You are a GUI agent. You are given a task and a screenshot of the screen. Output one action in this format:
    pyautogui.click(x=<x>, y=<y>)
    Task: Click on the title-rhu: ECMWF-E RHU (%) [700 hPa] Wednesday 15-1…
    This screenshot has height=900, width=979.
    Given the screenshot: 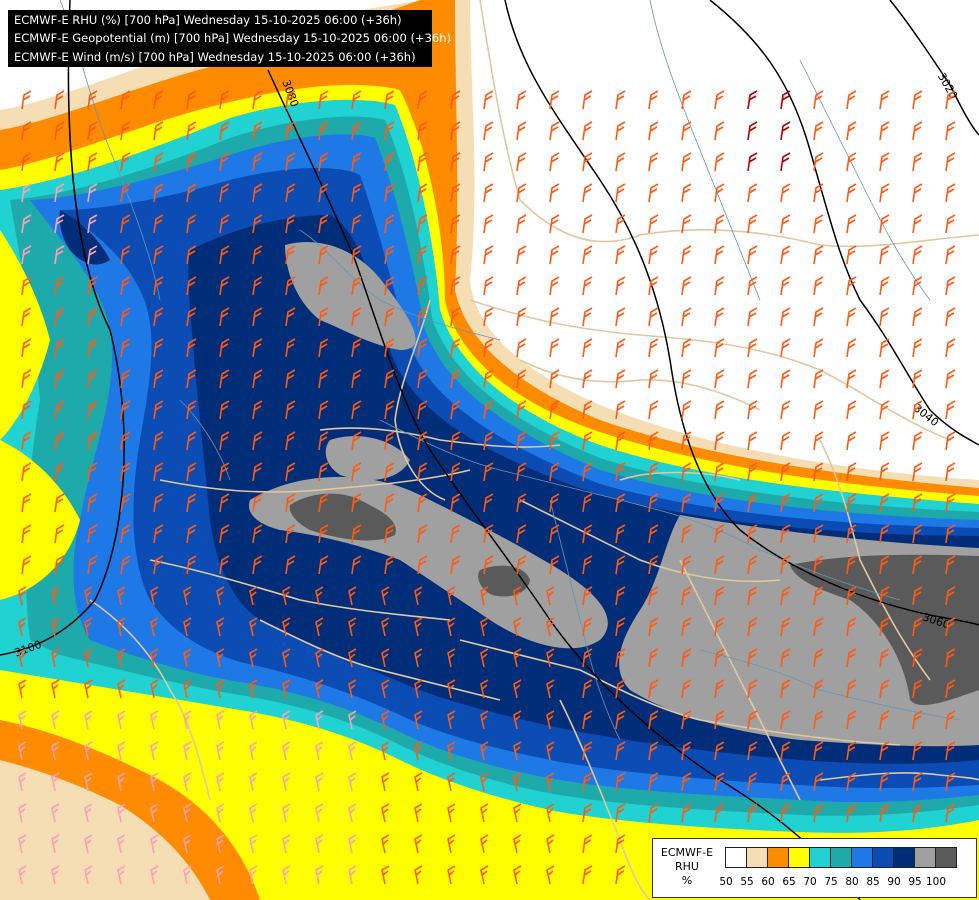 What is the action you would take?
    pyautogui.click(x=208, y=20)
    